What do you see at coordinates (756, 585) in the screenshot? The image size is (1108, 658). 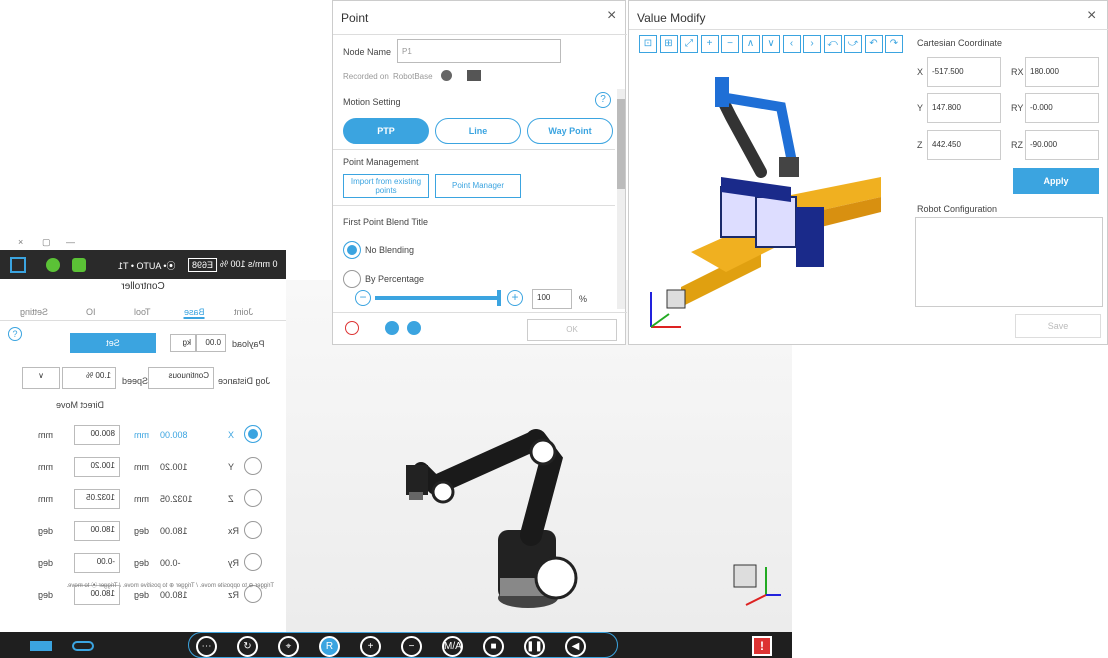 I see `orientation-cube-icon` at bounding box center [756, 585].